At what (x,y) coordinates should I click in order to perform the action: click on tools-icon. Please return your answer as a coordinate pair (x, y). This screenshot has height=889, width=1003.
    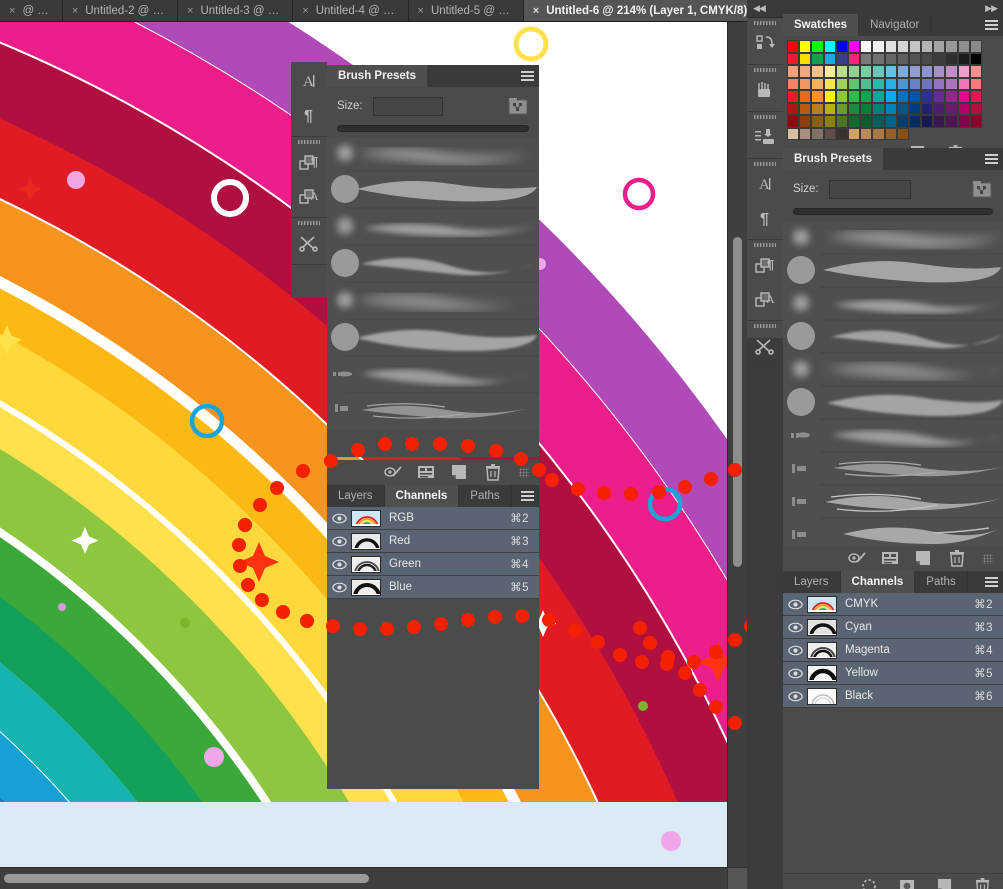
    Looking at the image, I should click on (309, 243).